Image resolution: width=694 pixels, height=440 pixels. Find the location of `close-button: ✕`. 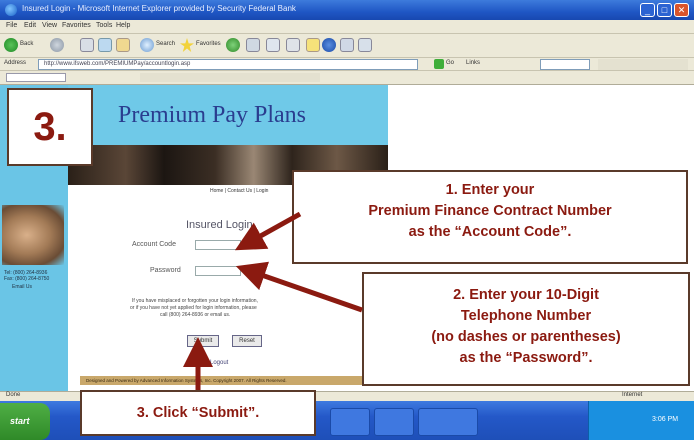

close-button: ✕ is located at coordinates (681, 10).